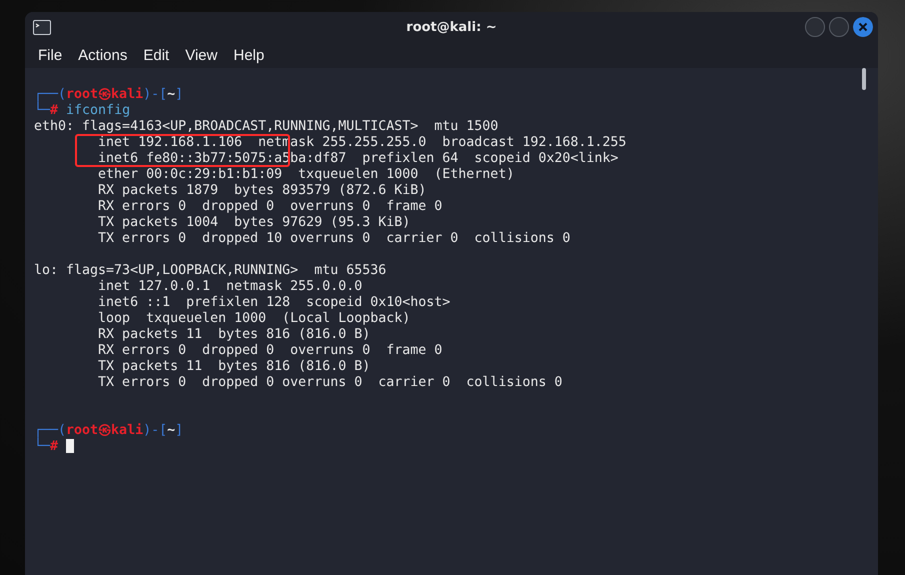 This screenshot has width=905, height=575. What do you see at coordinates (233, 334) in the screenshot?
I see `output-line: RX packets 11 bytes 816 (816.0 B)` at bounding box center [233, 334].